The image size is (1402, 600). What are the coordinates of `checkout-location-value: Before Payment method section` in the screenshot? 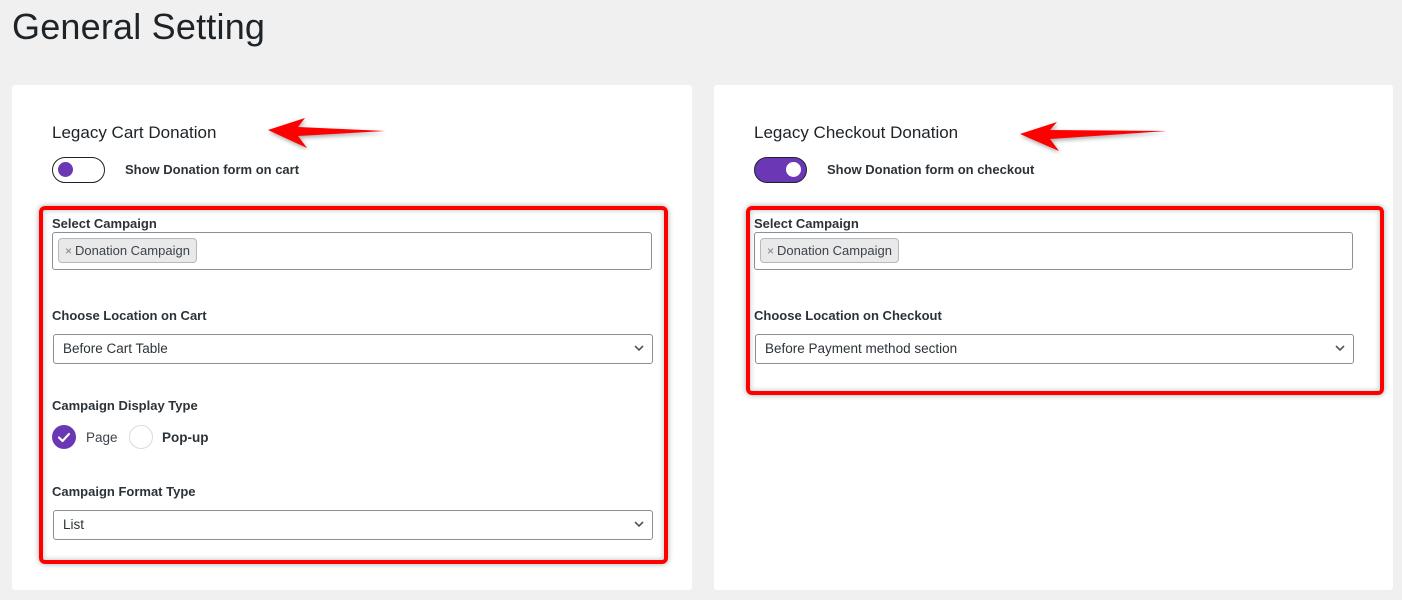 It's located at (861, 348).